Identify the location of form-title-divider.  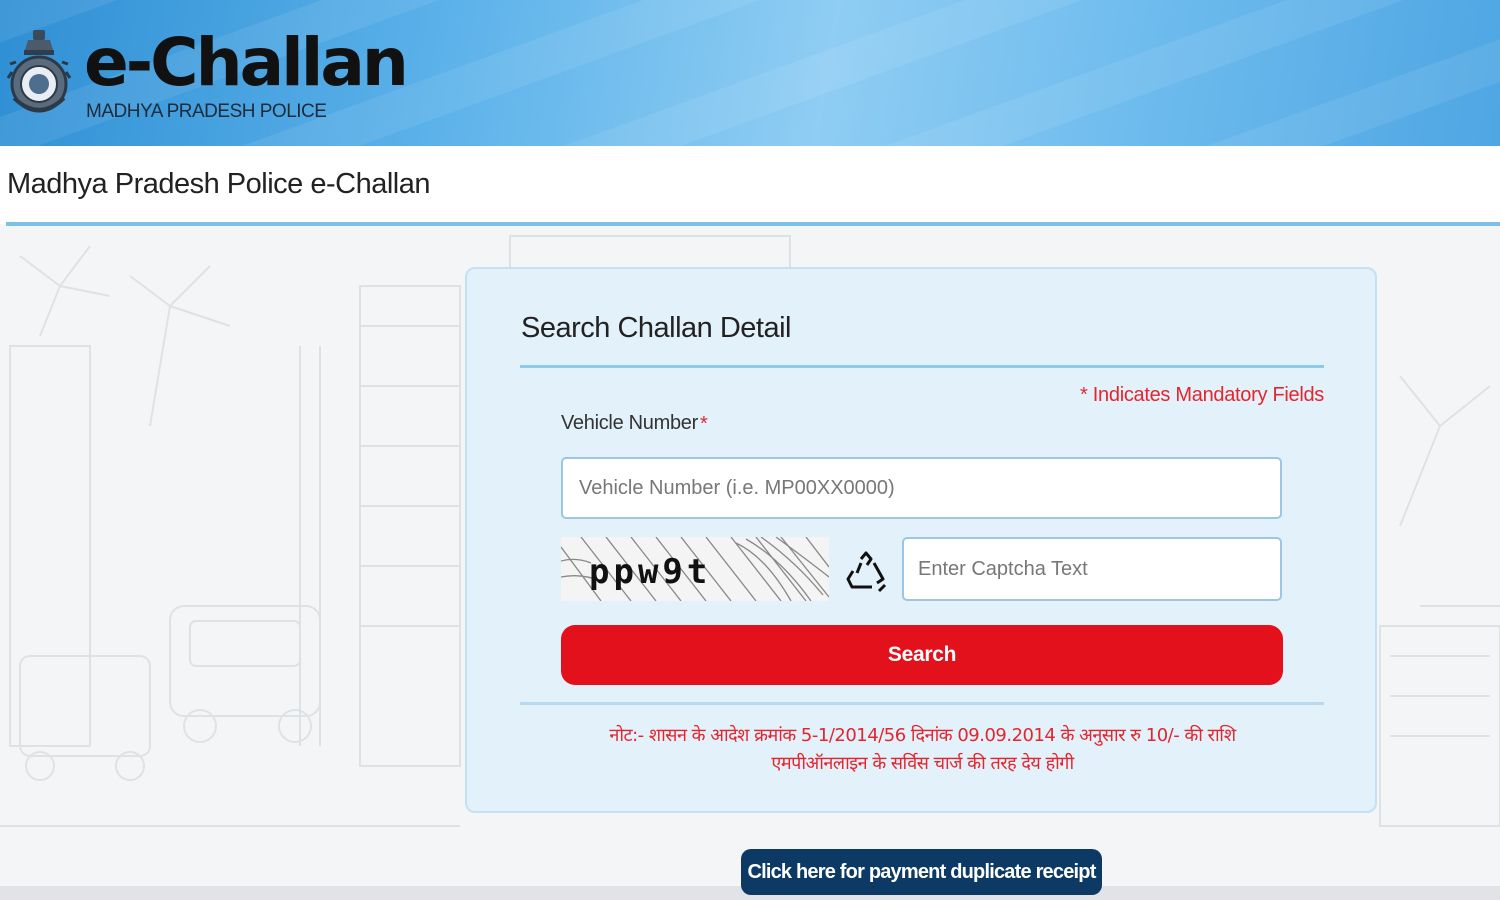
(922, 366).